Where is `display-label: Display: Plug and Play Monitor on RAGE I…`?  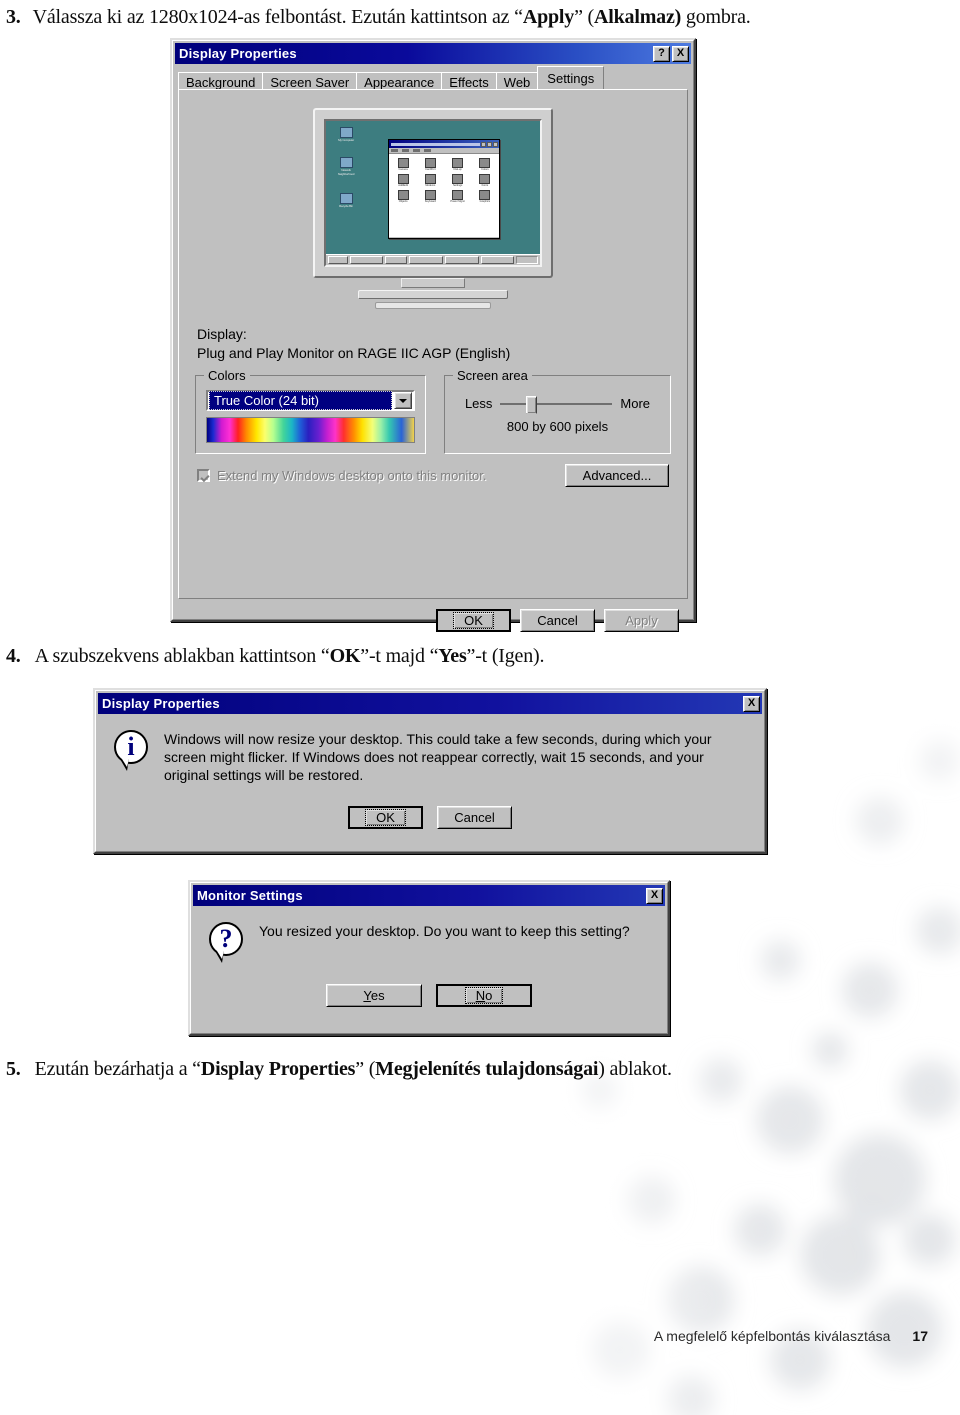
display-label: Display: Plug and Play Monitor on RAGE I… is located at coordinates (433, 344).